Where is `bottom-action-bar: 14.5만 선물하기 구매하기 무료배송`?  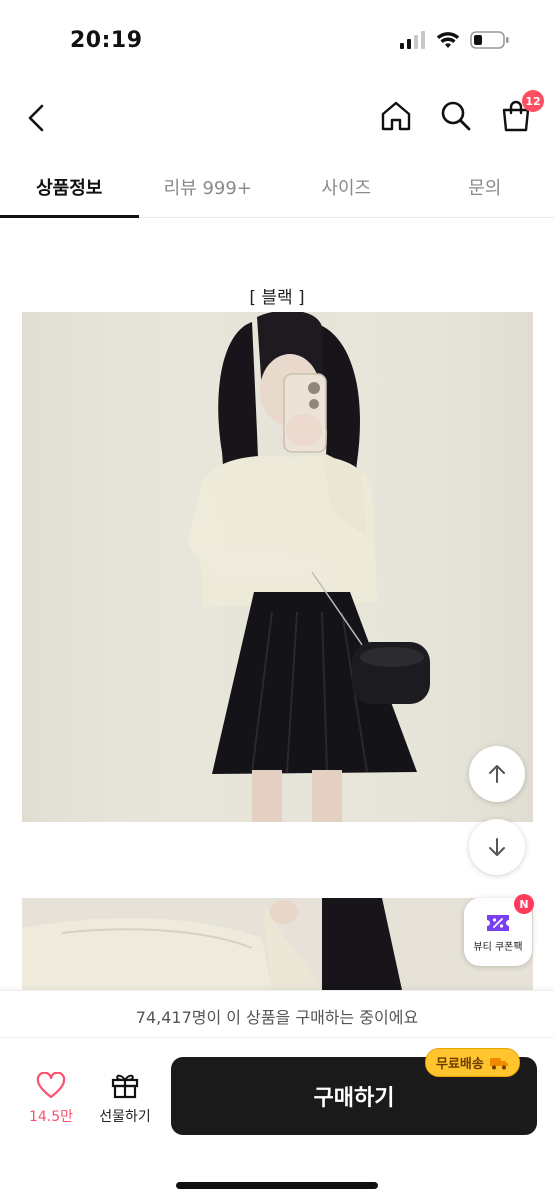
bottom-action-bar: 14.5만 선물하기 구매하기 무료배송 is located at coordinates (277, 1119).